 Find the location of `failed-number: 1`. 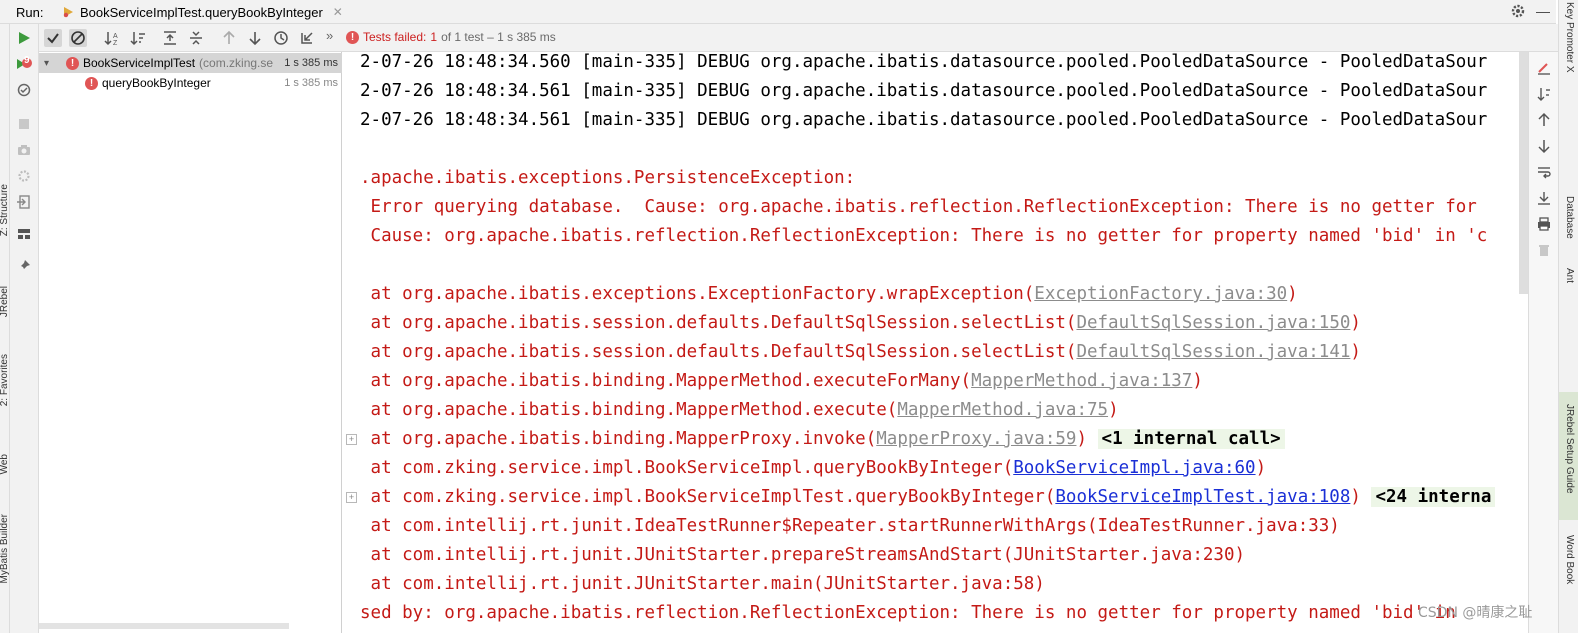

failed-number: 1 is located at coordinates (434, 37).